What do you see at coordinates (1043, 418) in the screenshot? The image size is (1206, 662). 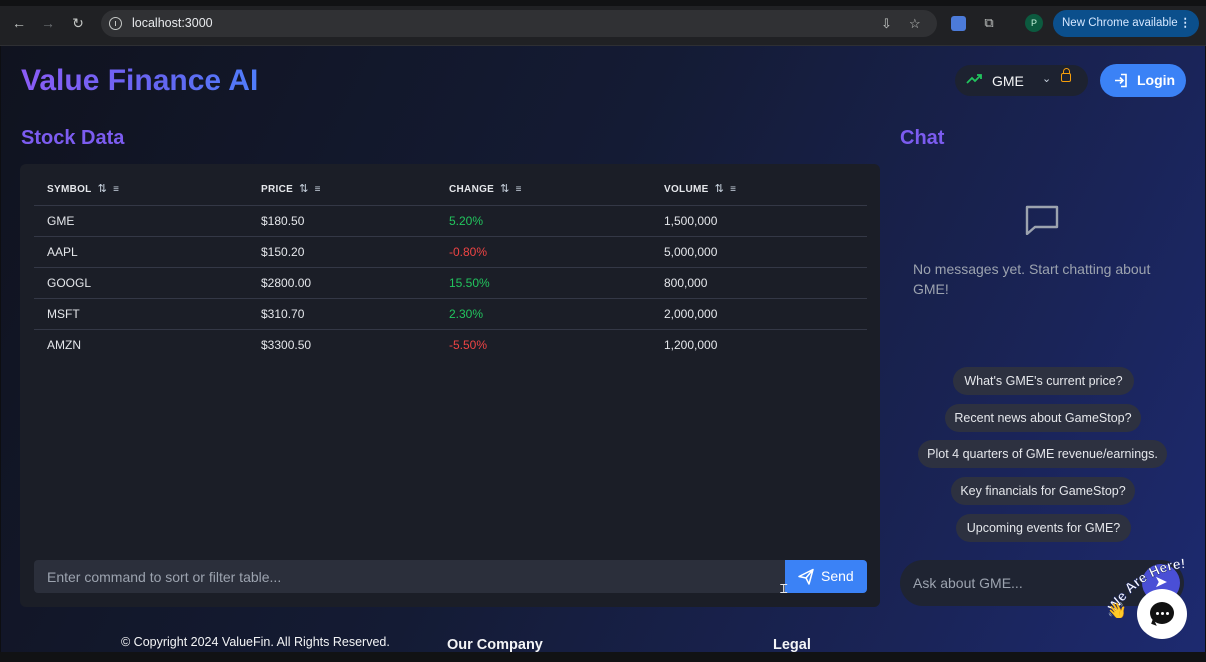 I see `suggestion-chip: Recent news about GameStop?` at bounding box center [1043, 418].